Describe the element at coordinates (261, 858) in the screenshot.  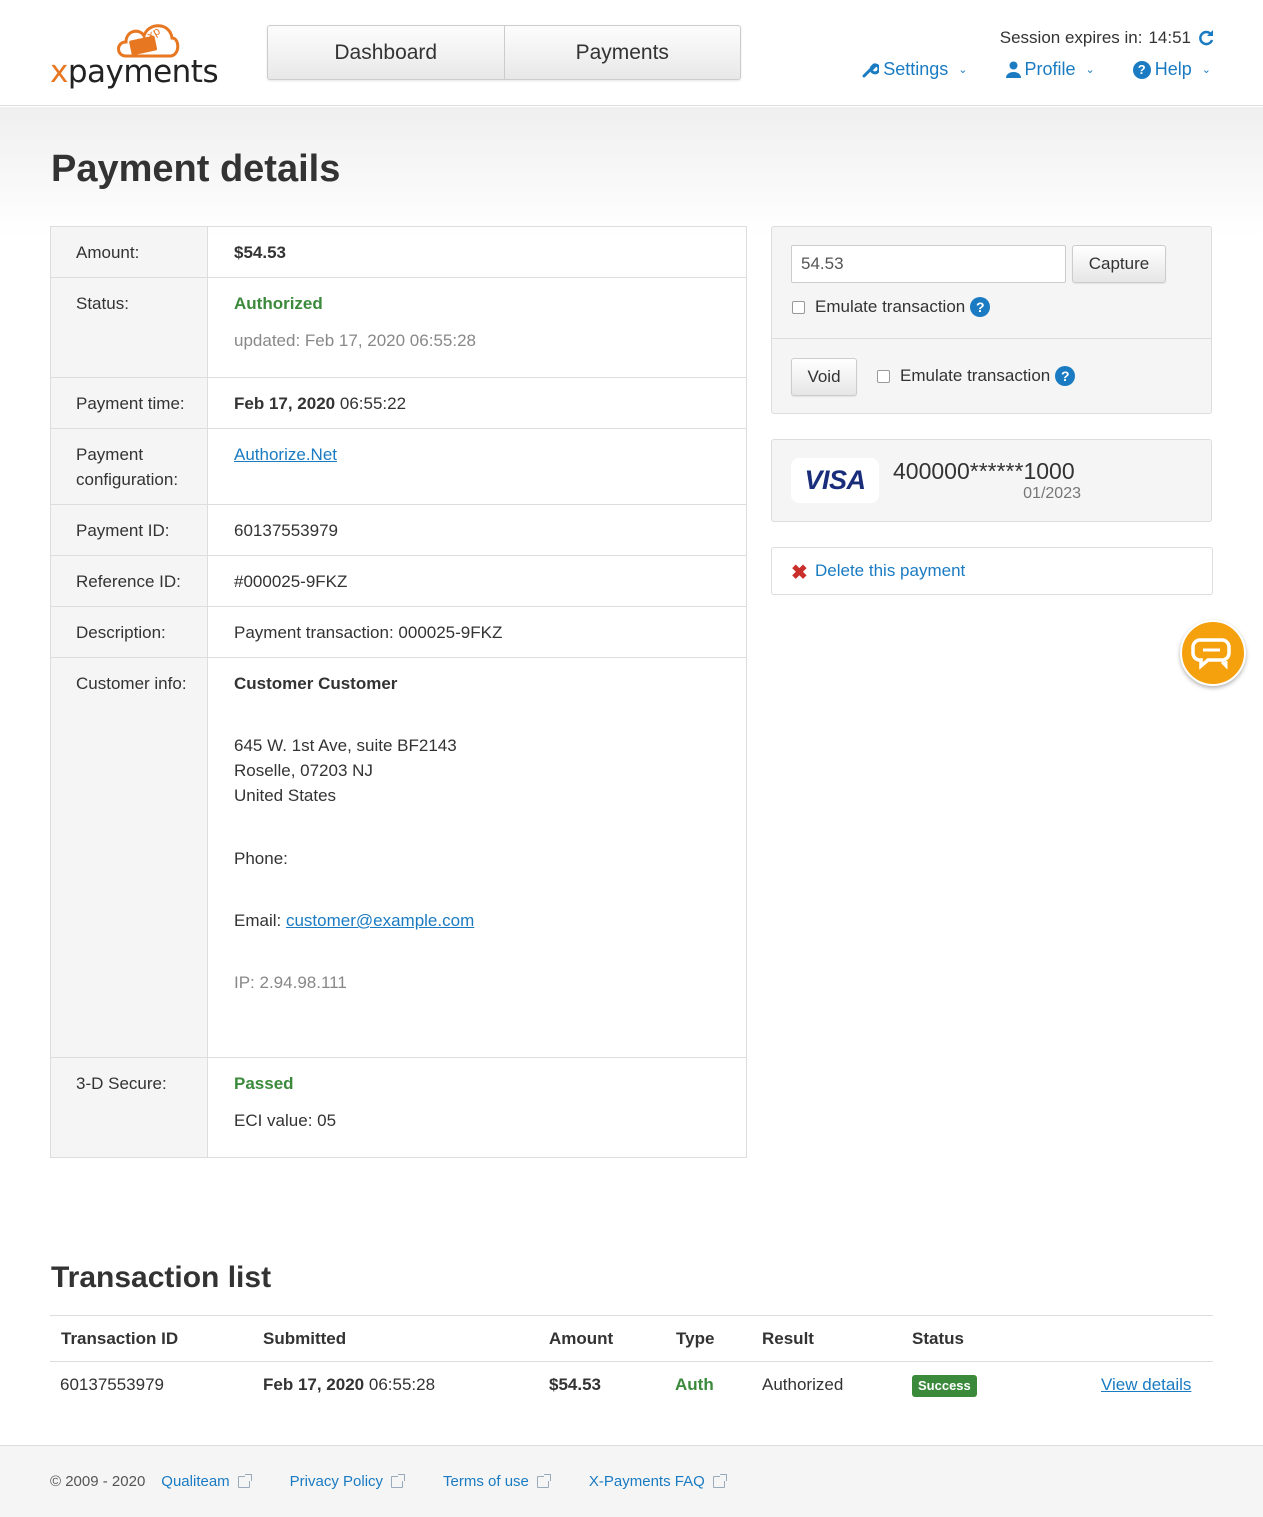
I see `phone-label: Phone:` at that location.